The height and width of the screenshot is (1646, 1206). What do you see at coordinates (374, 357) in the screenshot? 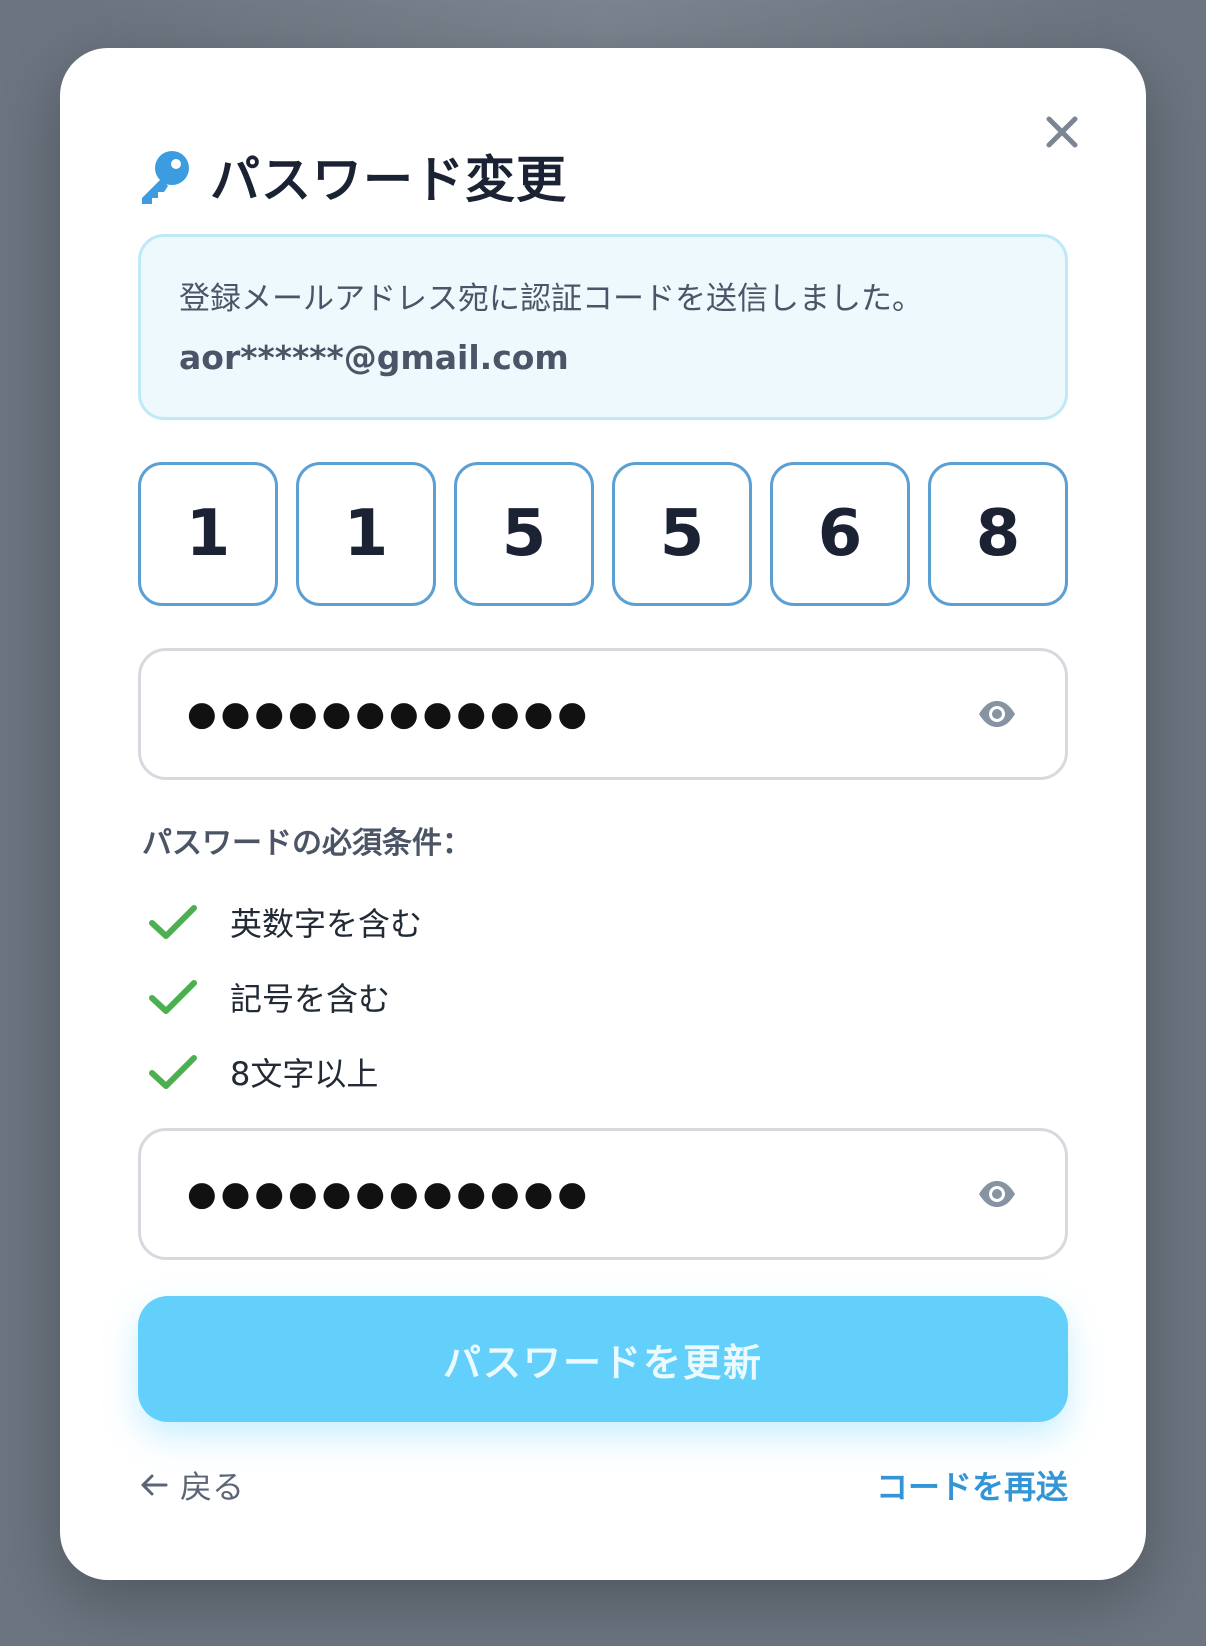
I see `masked-email: aor******@gmail.com` at bounding box center [374, 357].